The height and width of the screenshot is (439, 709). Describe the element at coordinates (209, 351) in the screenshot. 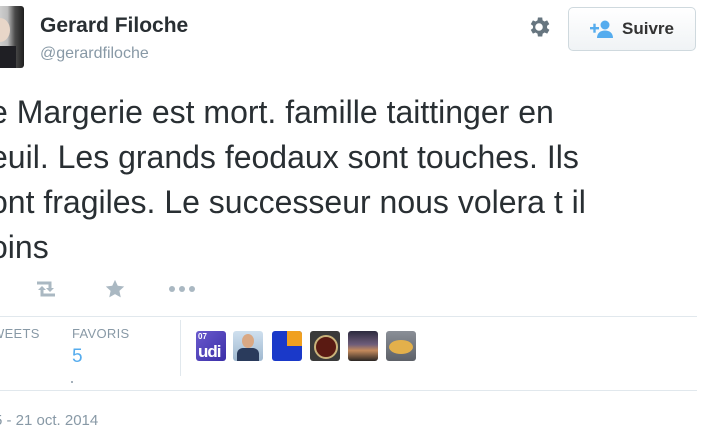

I see `udi-logo-text: udi` at that location.